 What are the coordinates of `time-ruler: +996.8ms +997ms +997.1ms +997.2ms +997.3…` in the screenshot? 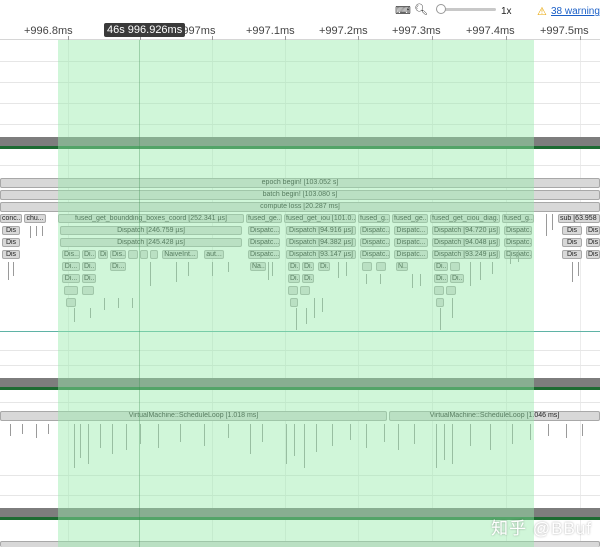 It's located at (300, 31).